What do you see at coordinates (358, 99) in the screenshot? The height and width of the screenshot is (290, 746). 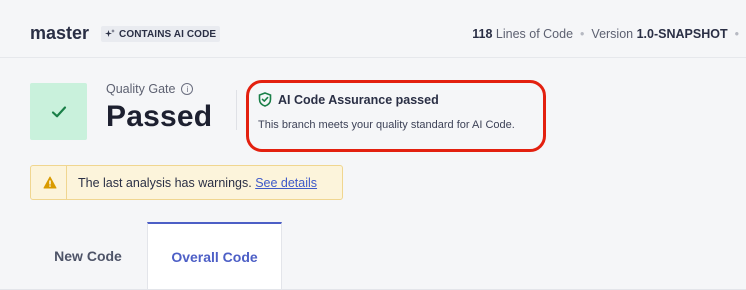 I see `ai-assurance-title: AI Code Assurance passed` at bounding box center [358, 99].